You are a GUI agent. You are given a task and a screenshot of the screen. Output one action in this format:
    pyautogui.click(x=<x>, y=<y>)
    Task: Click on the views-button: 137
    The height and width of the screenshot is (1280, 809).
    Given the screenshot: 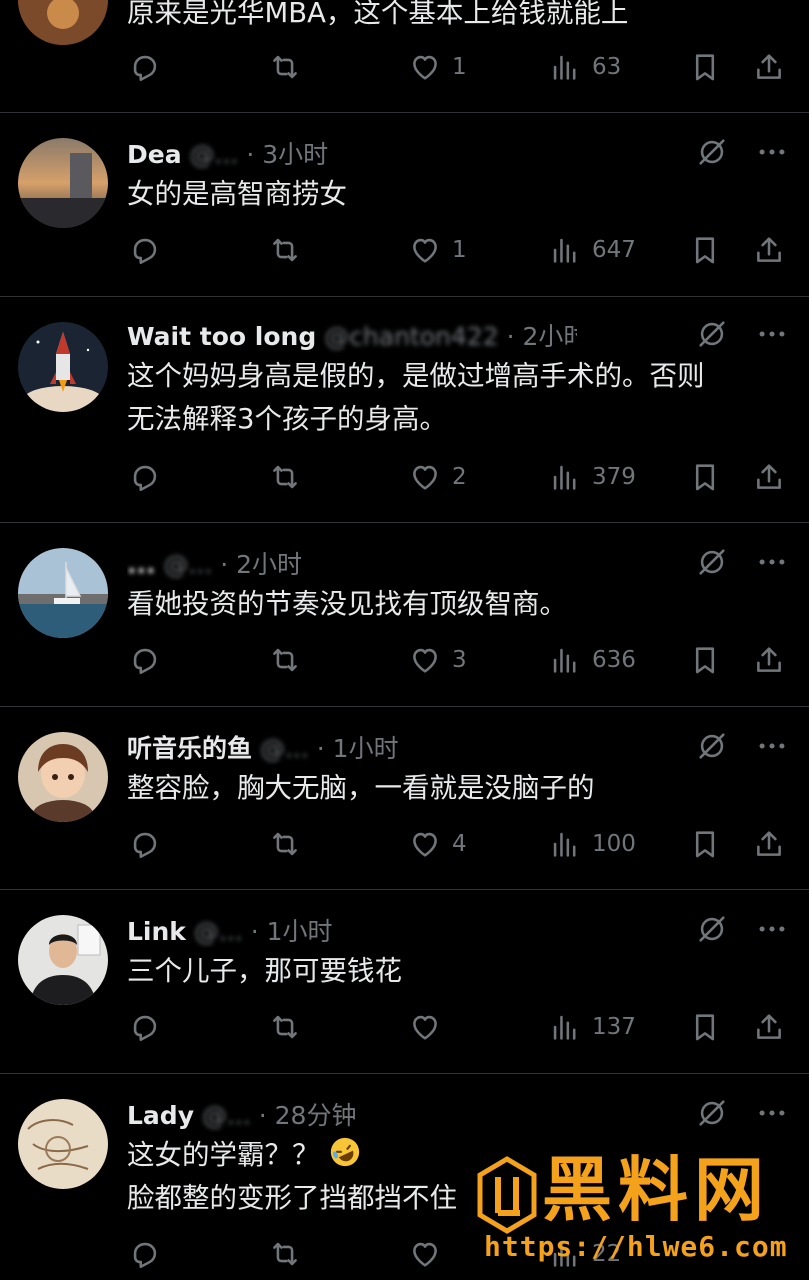 What is the action you would take?
    pyautogui.click(x=592, y=1027)
    